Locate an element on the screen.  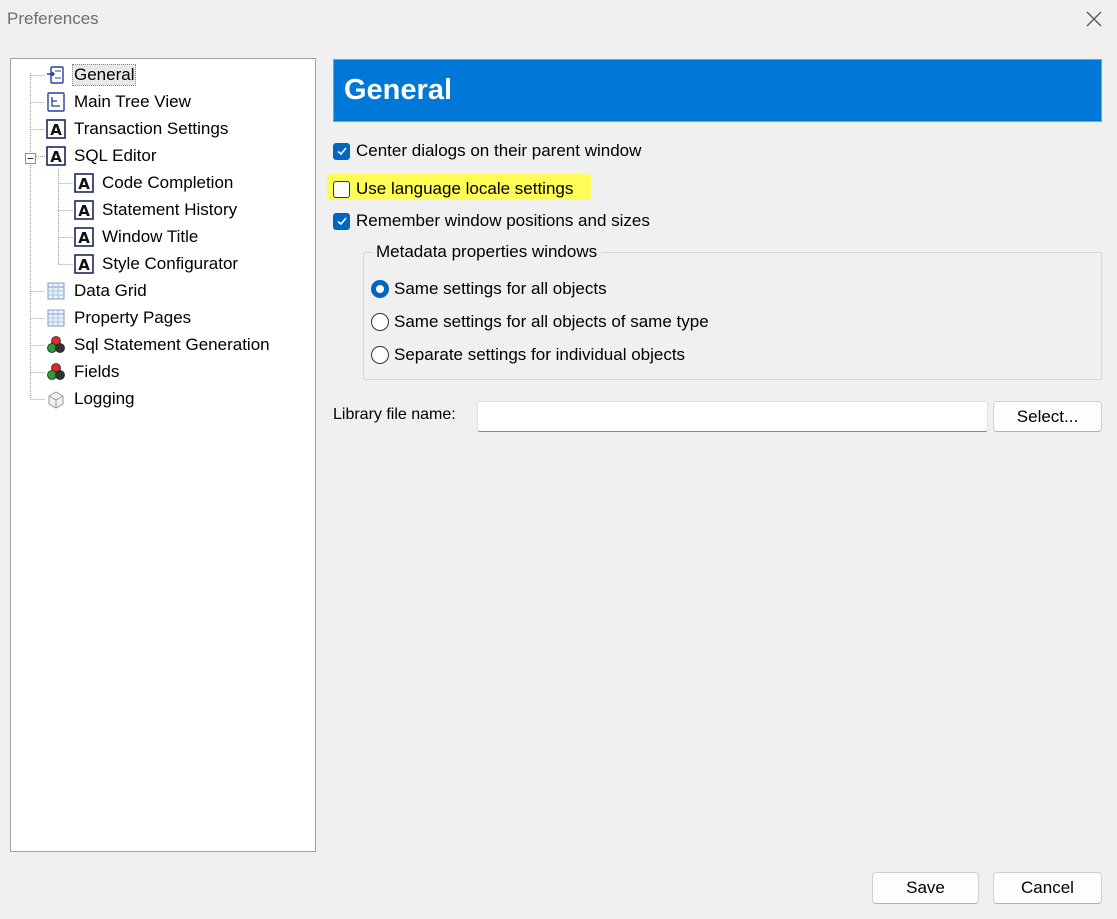
center-dialogs-checkbox: Center dialogs on their parent window is located at coordinates (487, 151).